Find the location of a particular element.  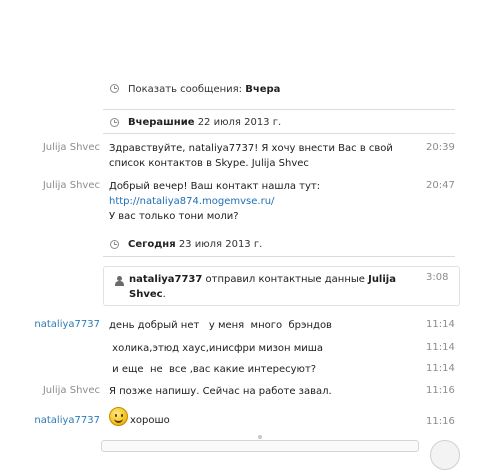

contact-share-time: 3:08 is located at coordinates (437, 277).